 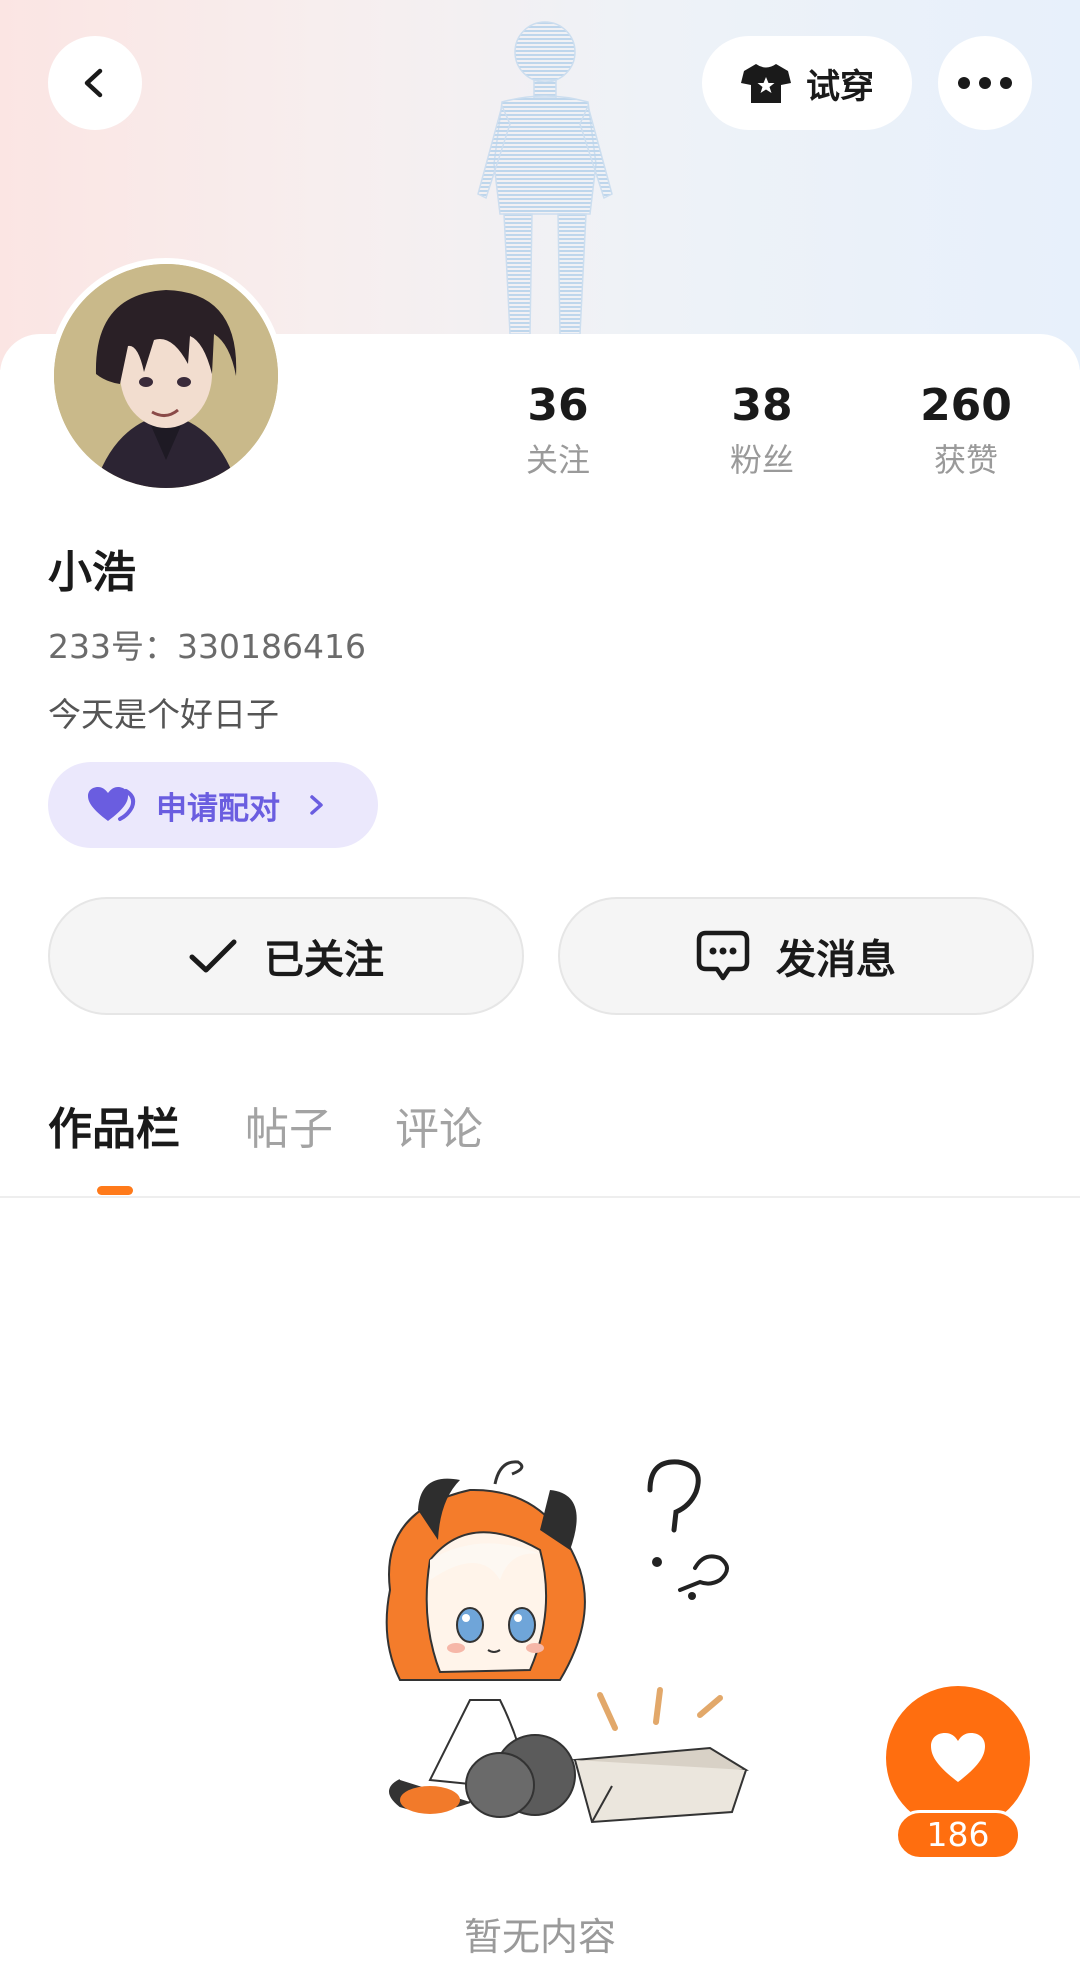 I want to click on stat-likes-label: 获赞, so click(x=965, y=460).